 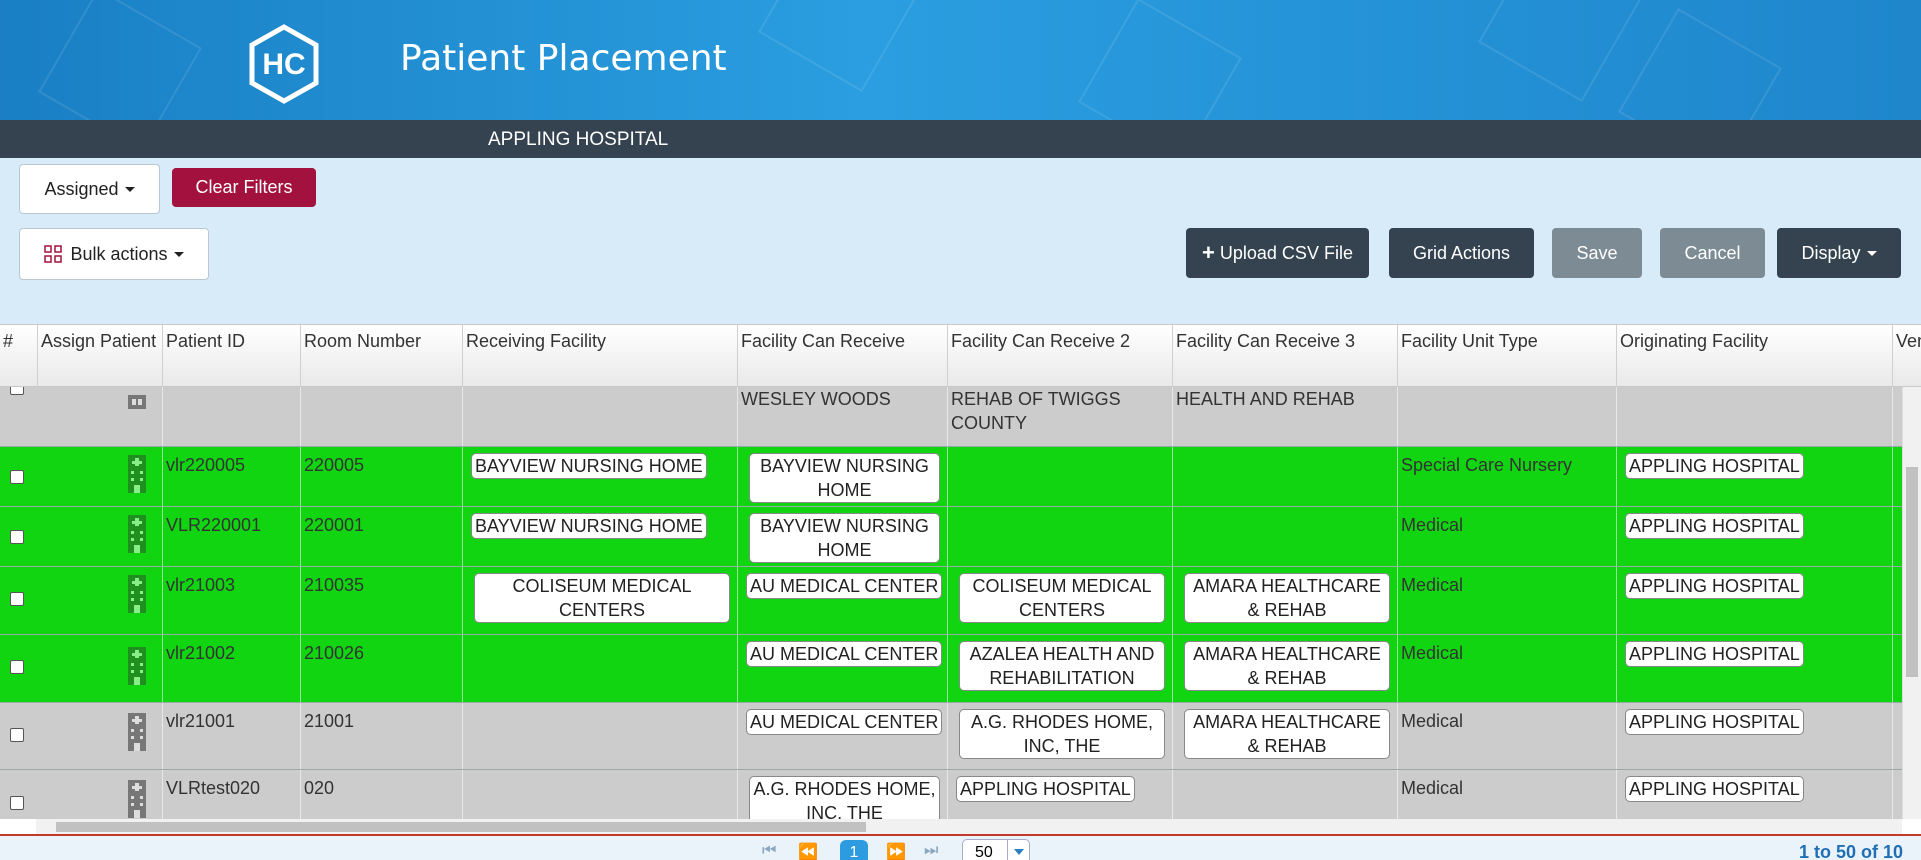 What do you see at coordinates (232, 794) in the screenshot?
I see `patient-id-cell: VLRtest020` at bounding box center [232, 794].